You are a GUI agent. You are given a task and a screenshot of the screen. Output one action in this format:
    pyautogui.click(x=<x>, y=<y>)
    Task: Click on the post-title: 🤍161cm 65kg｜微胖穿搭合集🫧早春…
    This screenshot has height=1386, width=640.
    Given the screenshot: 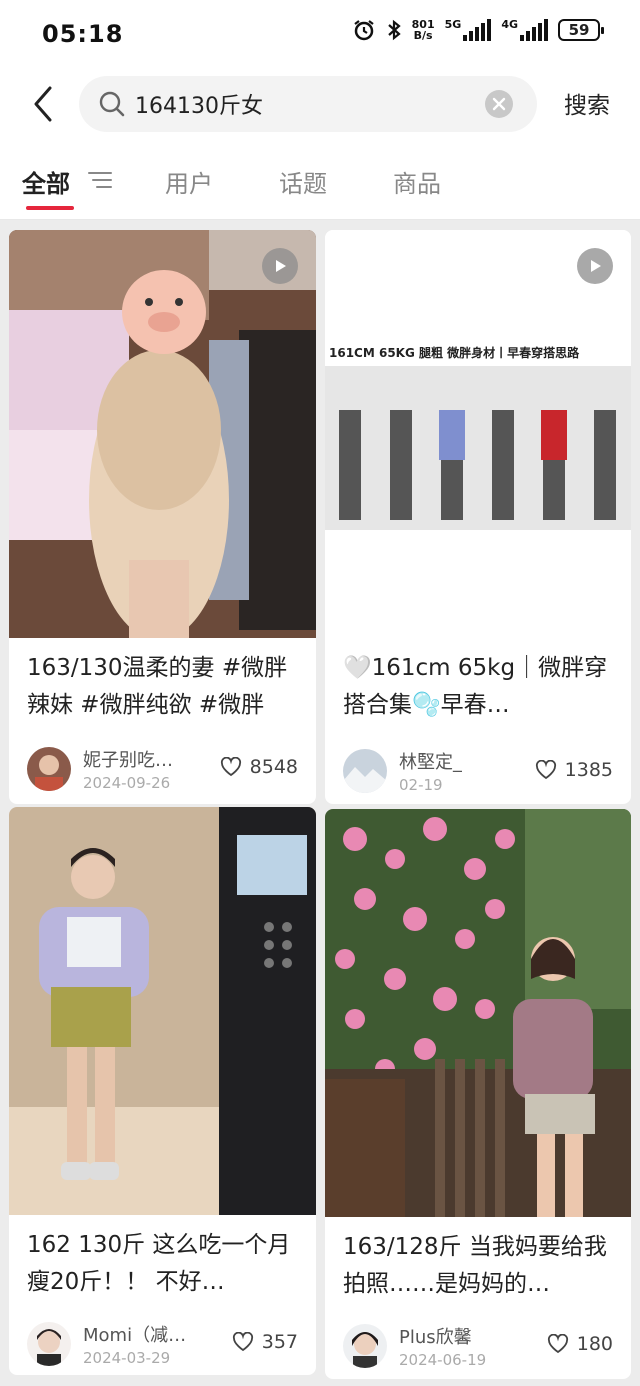 What is the action you would take?
    pyautogui.click(x=475, y=686)
    